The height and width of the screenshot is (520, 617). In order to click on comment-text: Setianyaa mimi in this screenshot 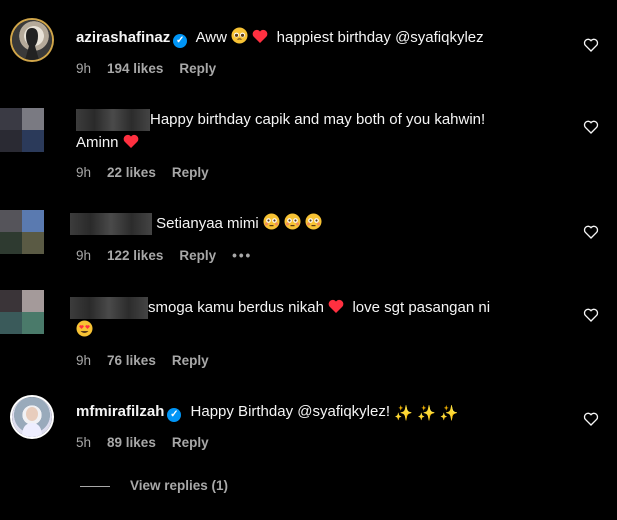, I will do `click(207, 223)`.